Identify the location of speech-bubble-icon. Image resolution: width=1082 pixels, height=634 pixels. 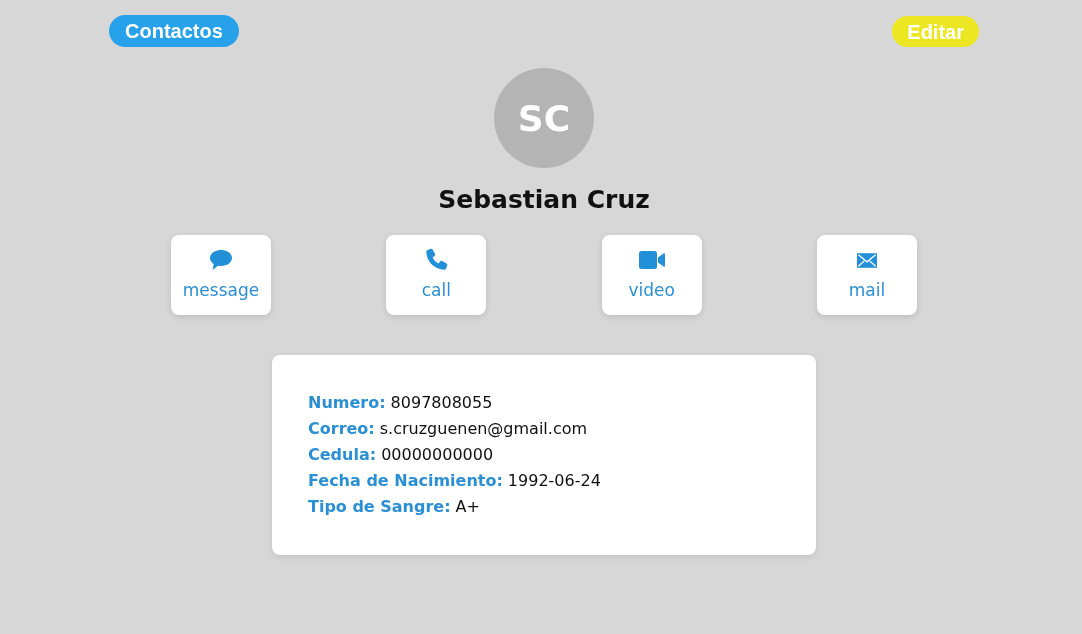
(221, 260).